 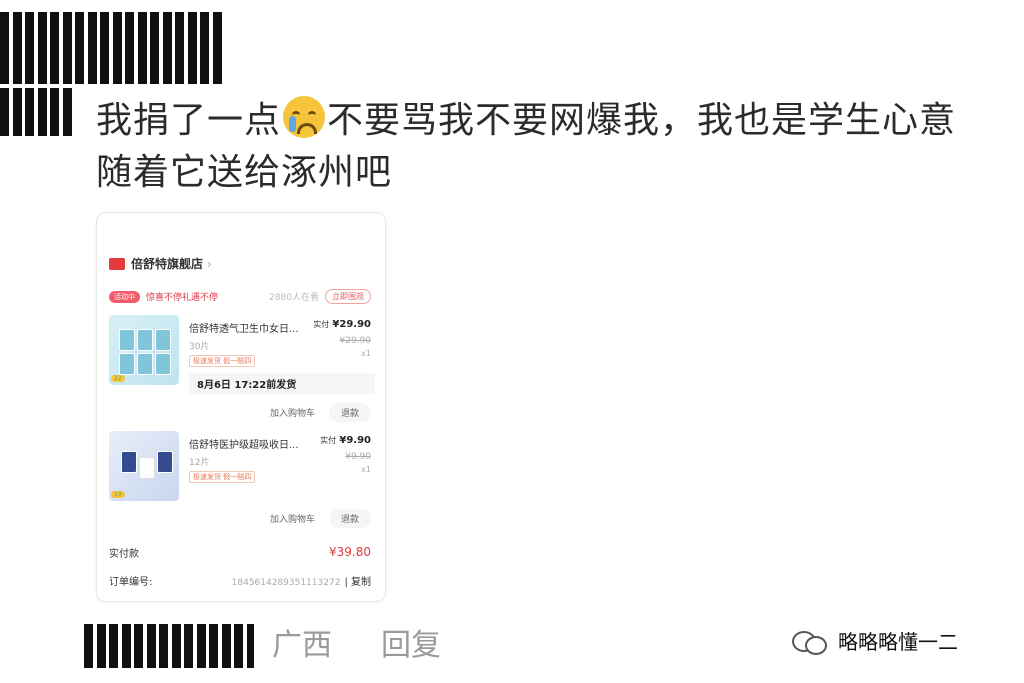 I want to click on ship-note: 8月6日 17:22前发货, so click(x=282, y=383).